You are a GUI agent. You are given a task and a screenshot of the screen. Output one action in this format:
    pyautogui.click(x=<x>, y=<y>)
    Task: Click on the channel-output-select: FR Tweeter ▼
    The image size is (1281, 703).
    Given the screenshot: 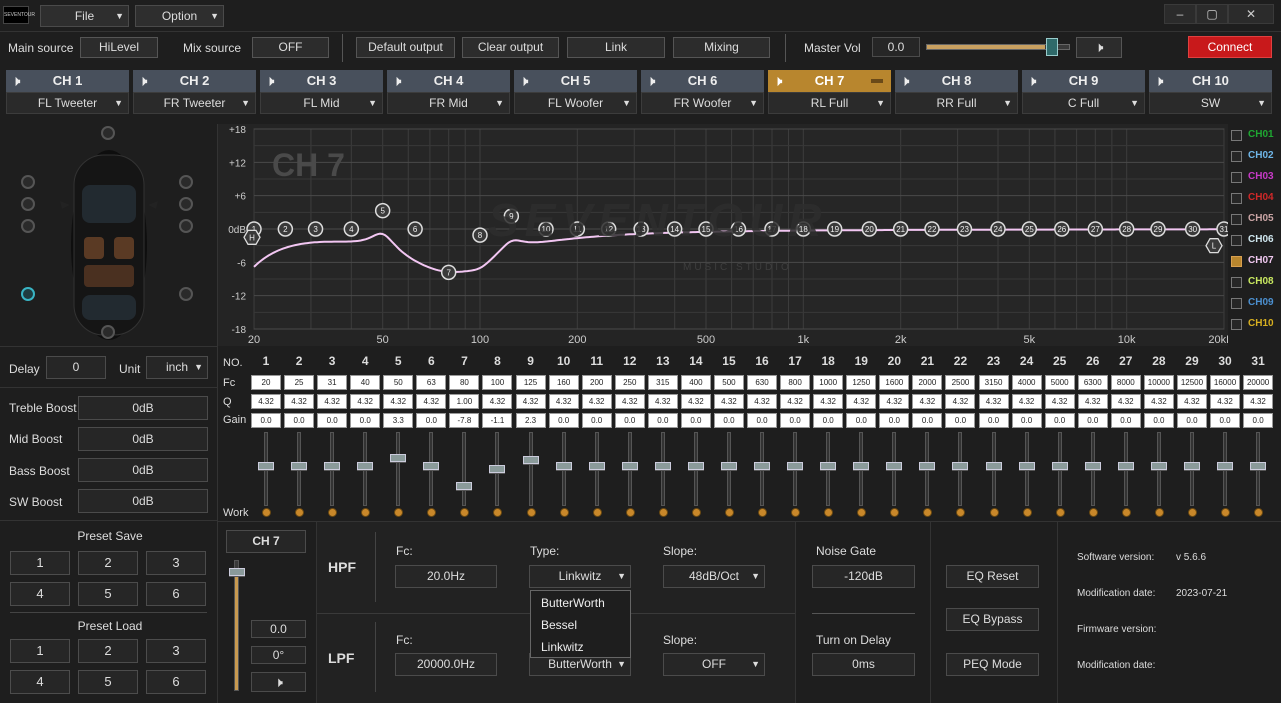 What is the action you would take?
    pyautogui.click(x=194, y=103)
    